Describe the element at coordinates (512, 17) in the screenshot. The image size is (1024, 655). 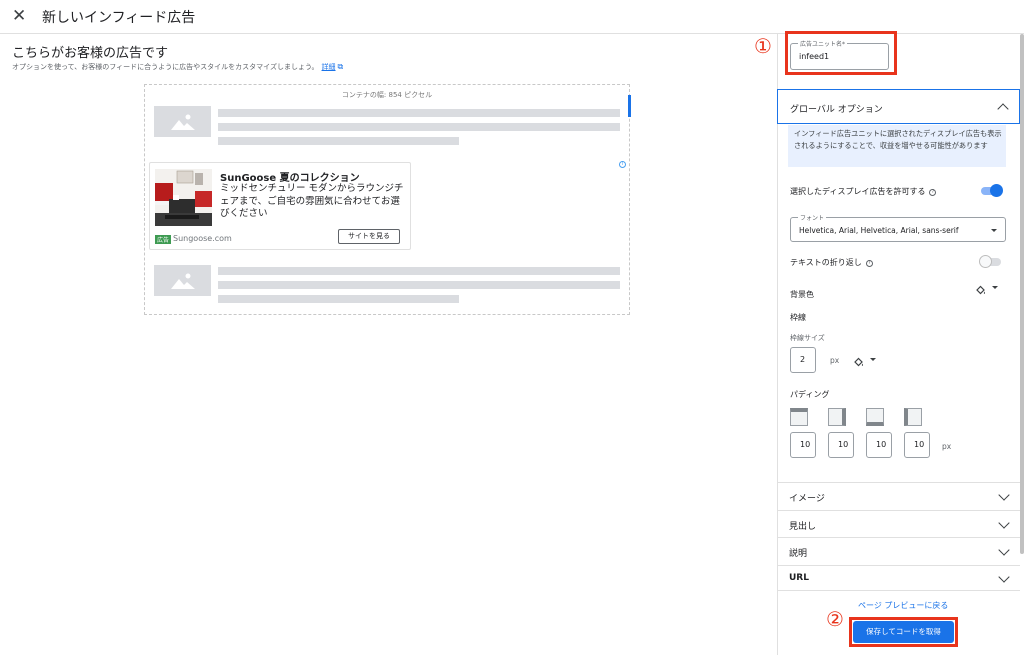
I see `top-bar: ✕ 新しいインフィード広告` at that location.